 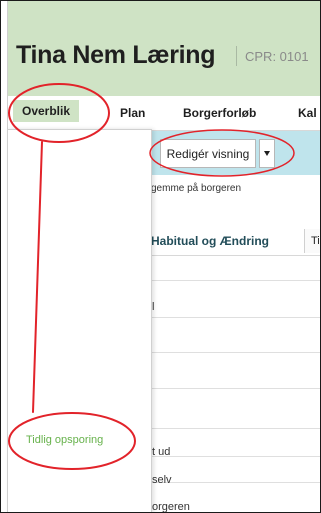 What do you see at coordinates (153, 307) in the screenshot?
I see `list-item: l` at bounding box center [153, 307].